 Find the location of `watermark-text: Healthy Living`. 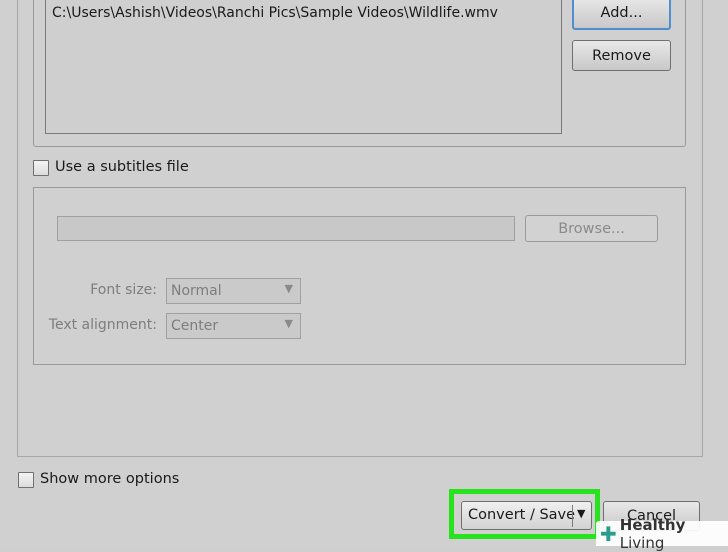

watermark-text: Healthy Living is located at coordinates (652, 533).